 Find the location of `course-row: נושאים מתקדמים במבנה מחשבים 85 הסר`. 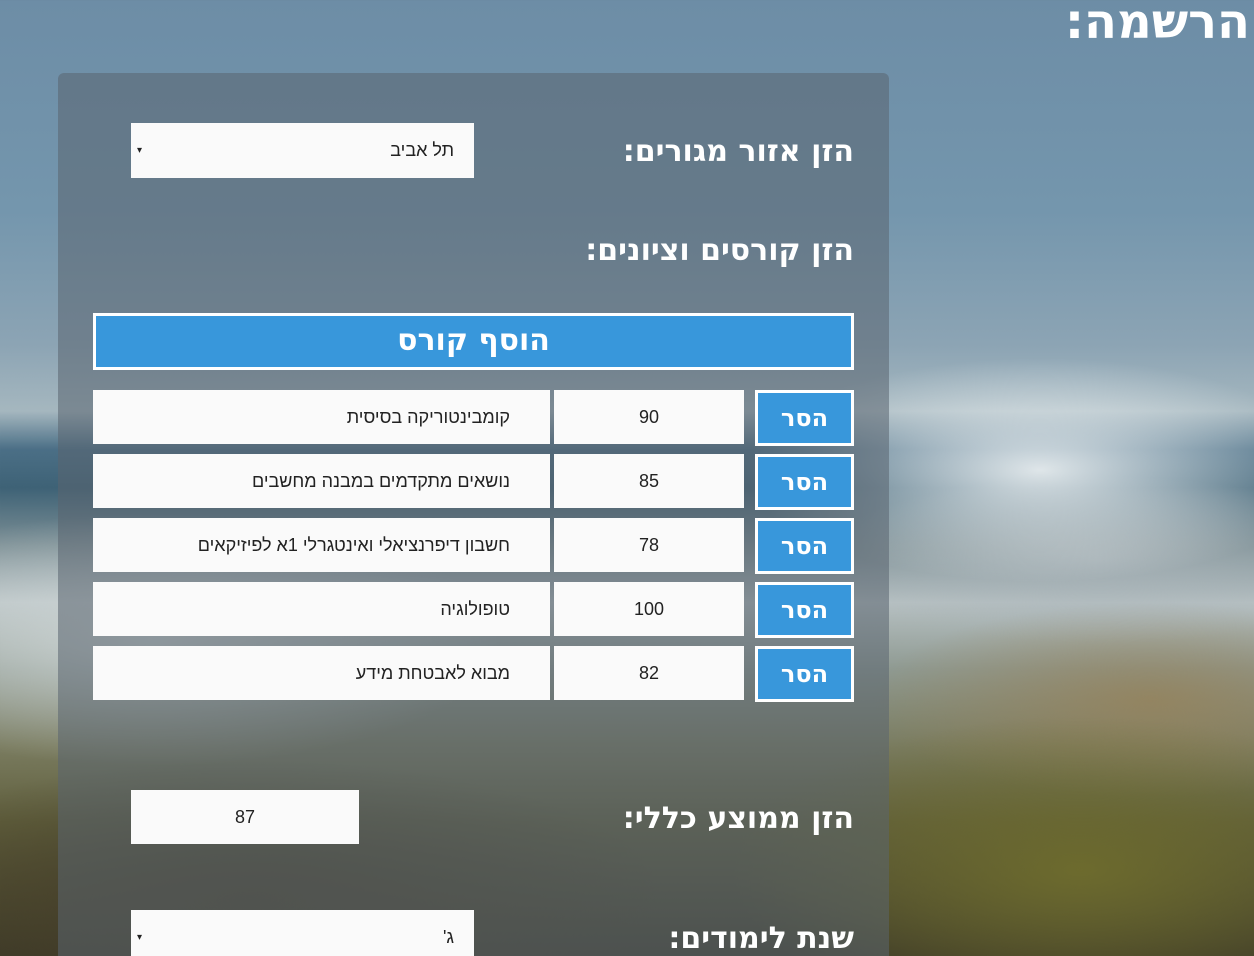

course-row: נושאים מתקדמים במבנה מחשבים 85 הסר is located at coordinates (473, 482).